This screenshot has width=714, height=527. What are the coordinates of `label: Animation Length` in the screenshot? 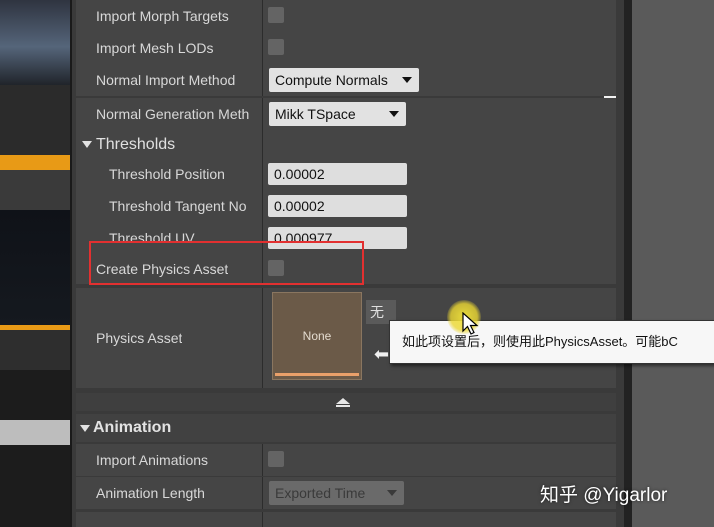 It's located at (150, 493).